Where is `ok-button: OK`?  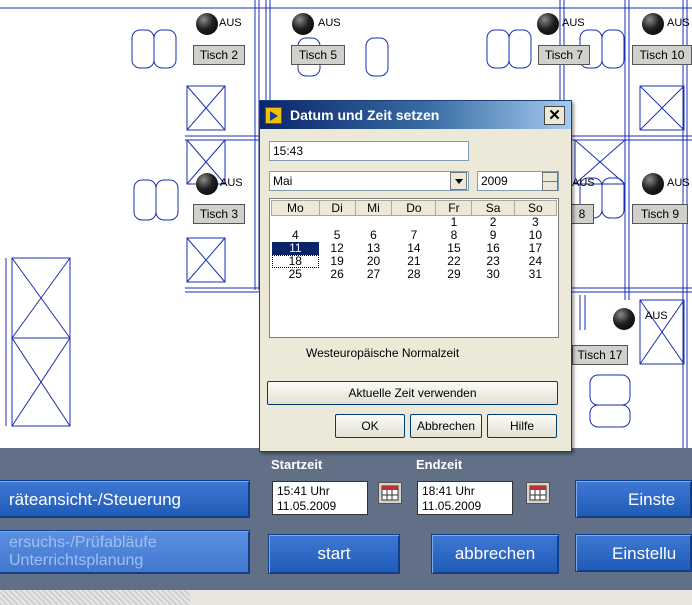
ok-button: OK is located at coordinates (370, 426).